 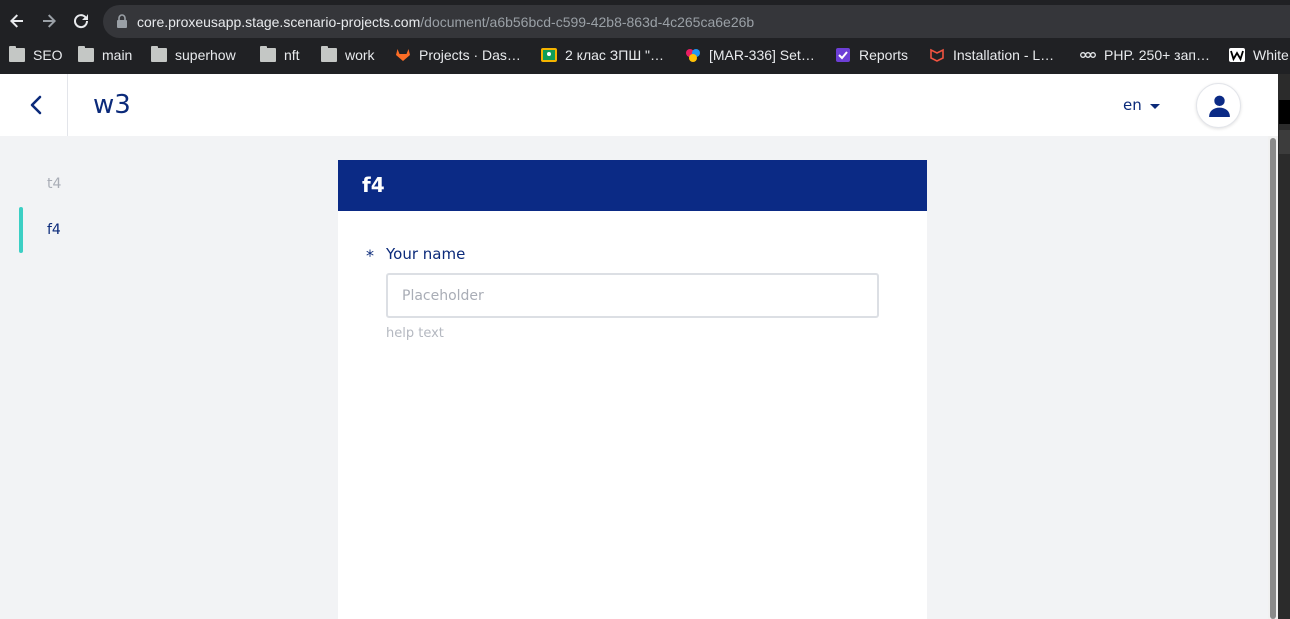 I want to click on active-step-indicator, so click(x=21, y=230).